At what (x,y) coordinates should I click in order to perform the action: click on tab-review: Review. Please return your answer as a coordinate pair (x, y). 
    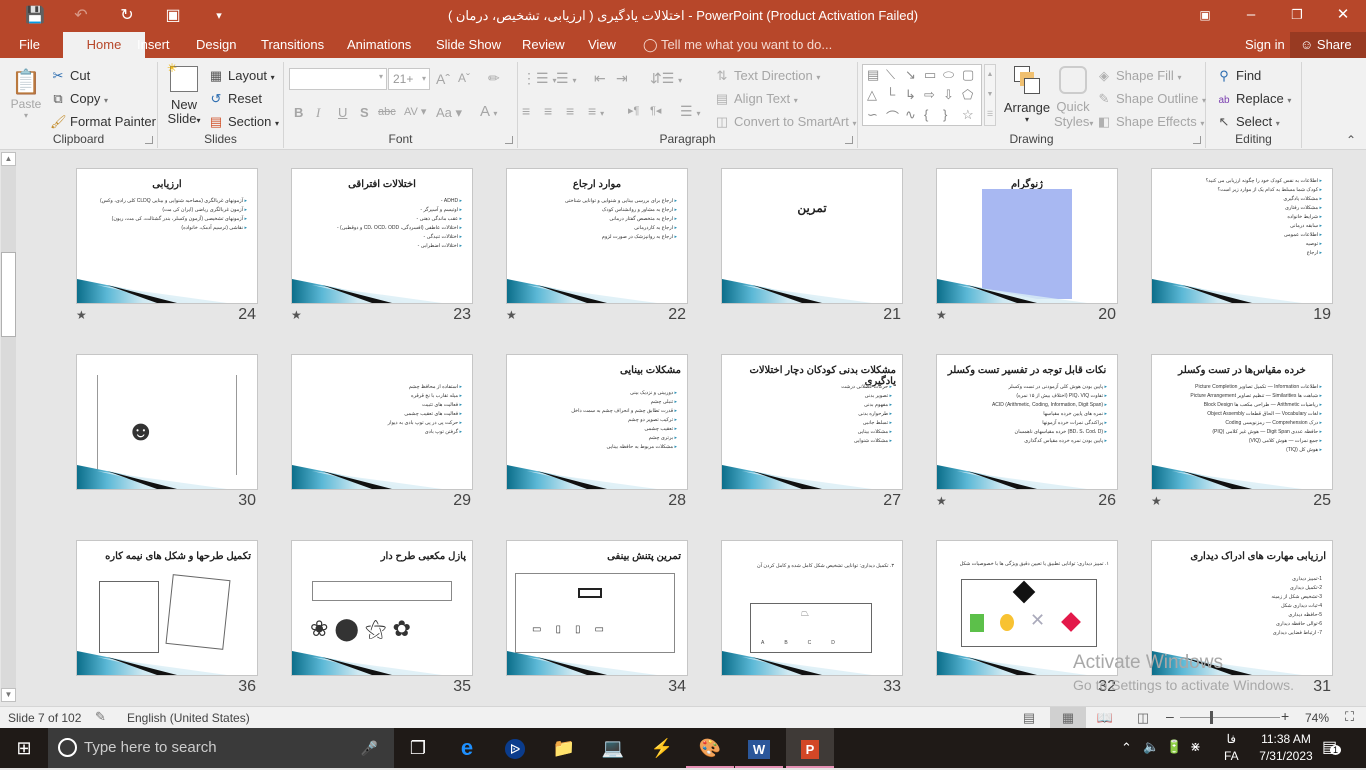
    Looking at the image, I should click on (543, 45).